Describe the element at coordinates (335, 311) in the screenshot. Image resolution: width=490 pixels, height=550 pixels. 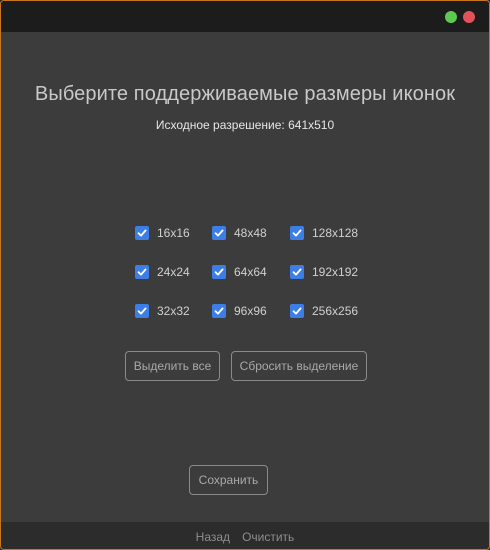
I see `size-option-label: 256x256` at that location.